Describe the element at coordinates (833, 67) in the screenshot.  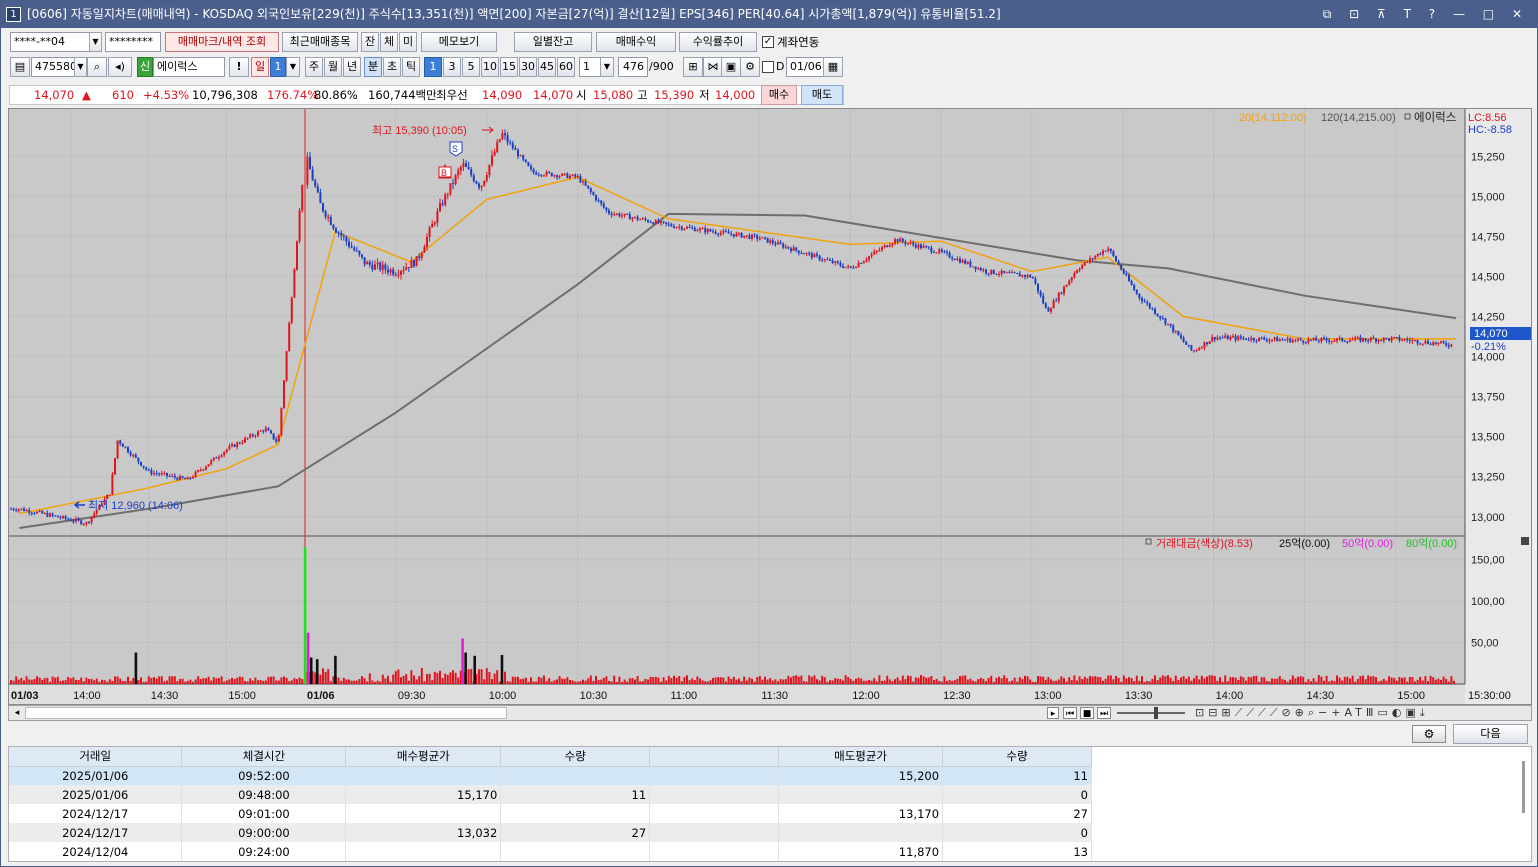
I see `calendar-icon: ▦` at that location.